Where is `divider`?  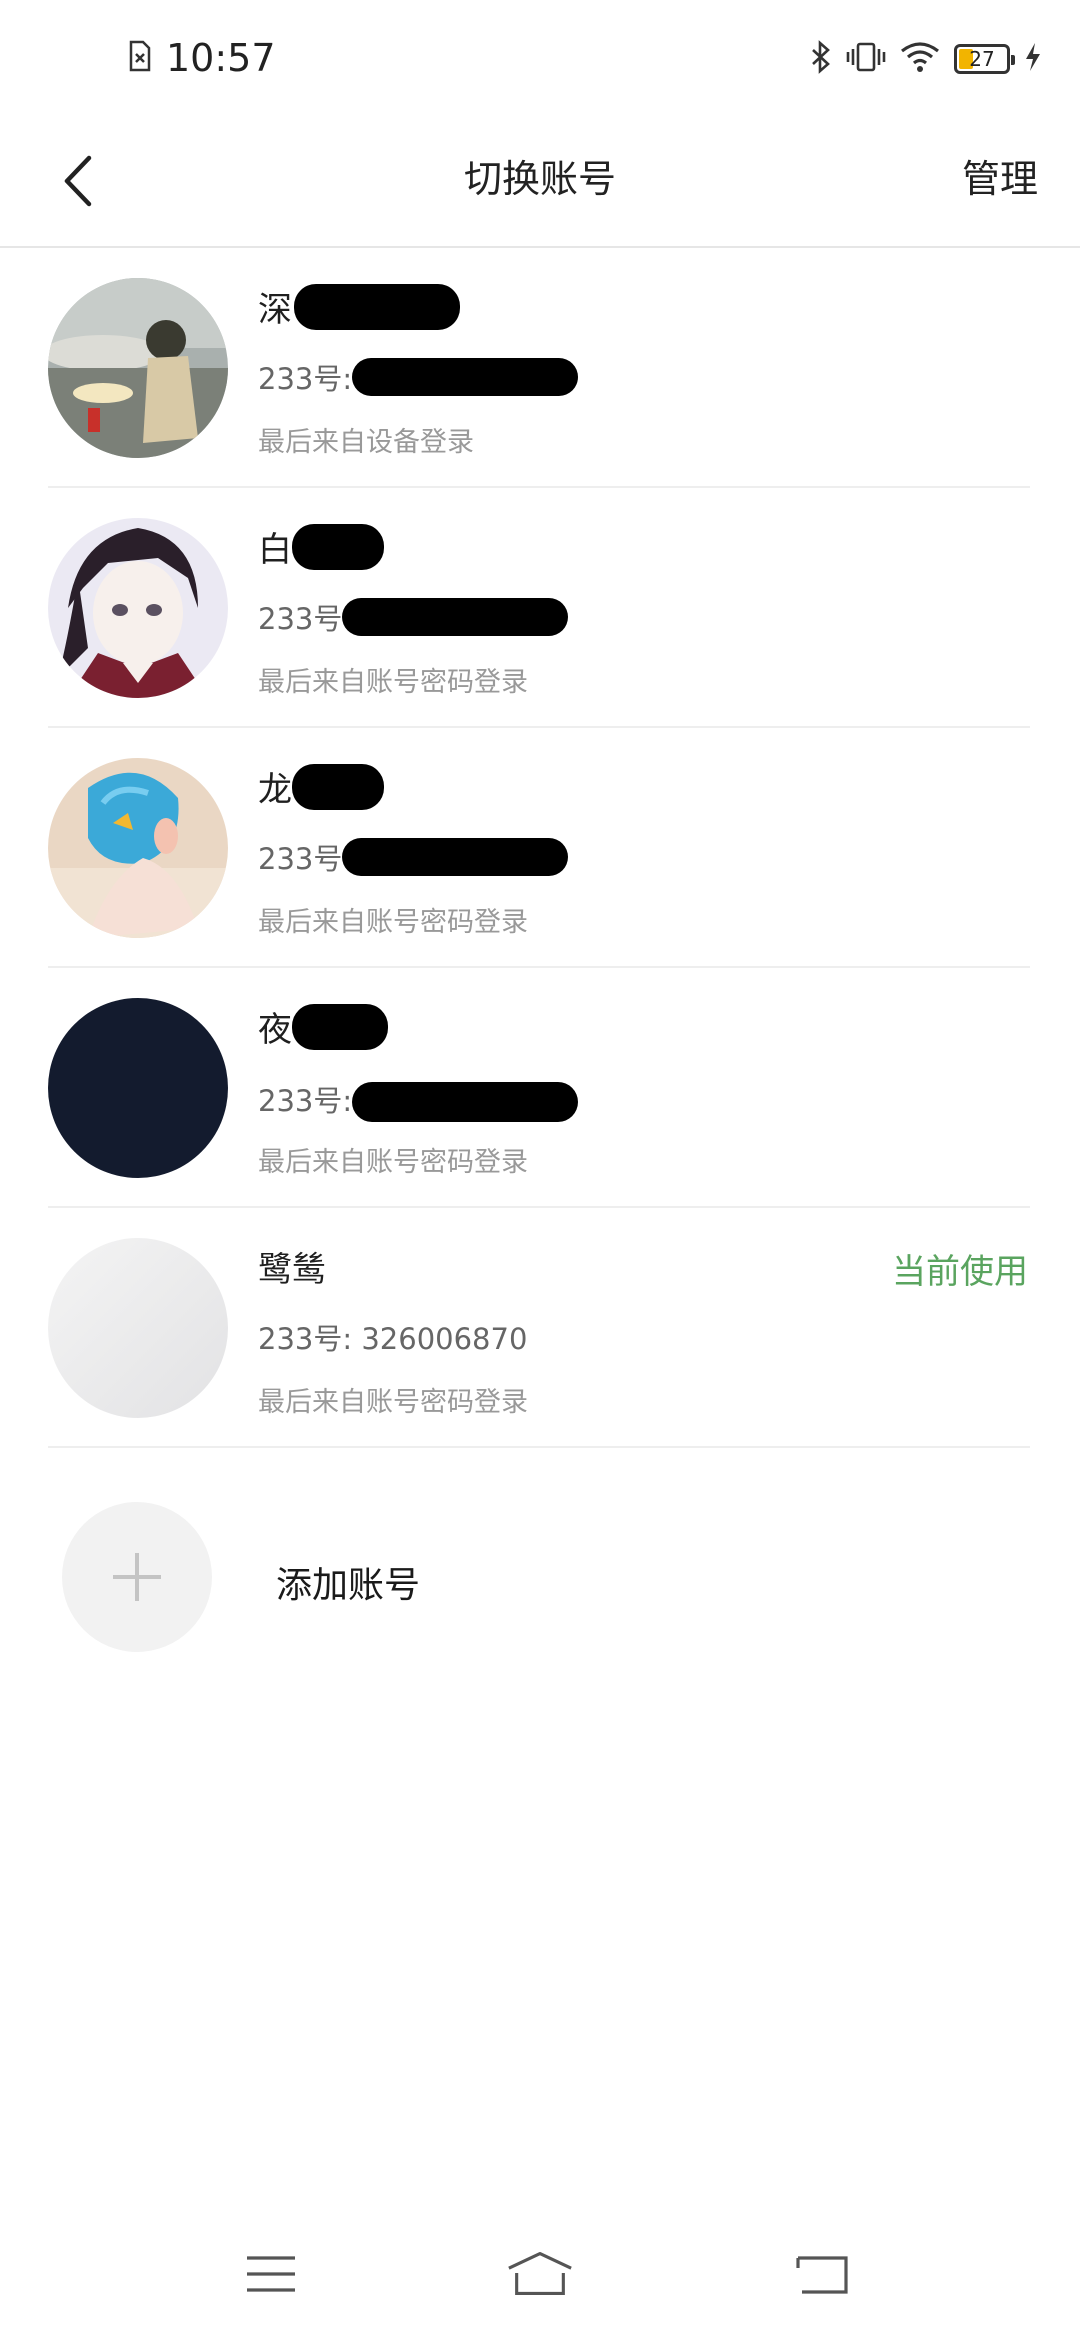
divider is located at coordinates (539, 1447).